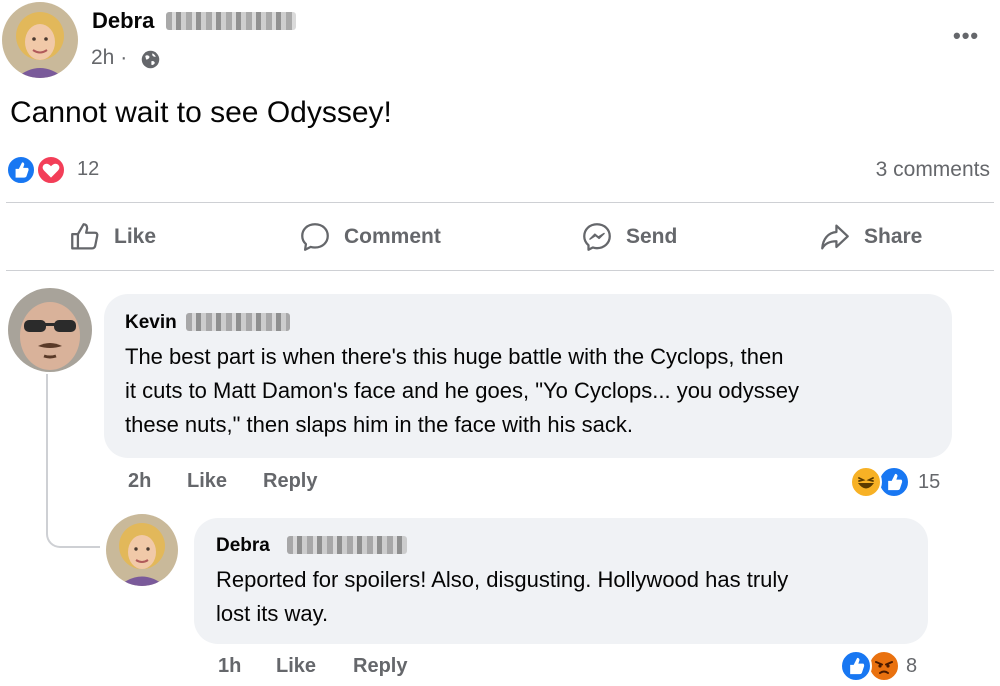 This screenshot has height=686, width=1000. What do you see at coordinates (392, 236) in the screenshot?
I see `comment-label: Comment` at bounding box center [392, 236].